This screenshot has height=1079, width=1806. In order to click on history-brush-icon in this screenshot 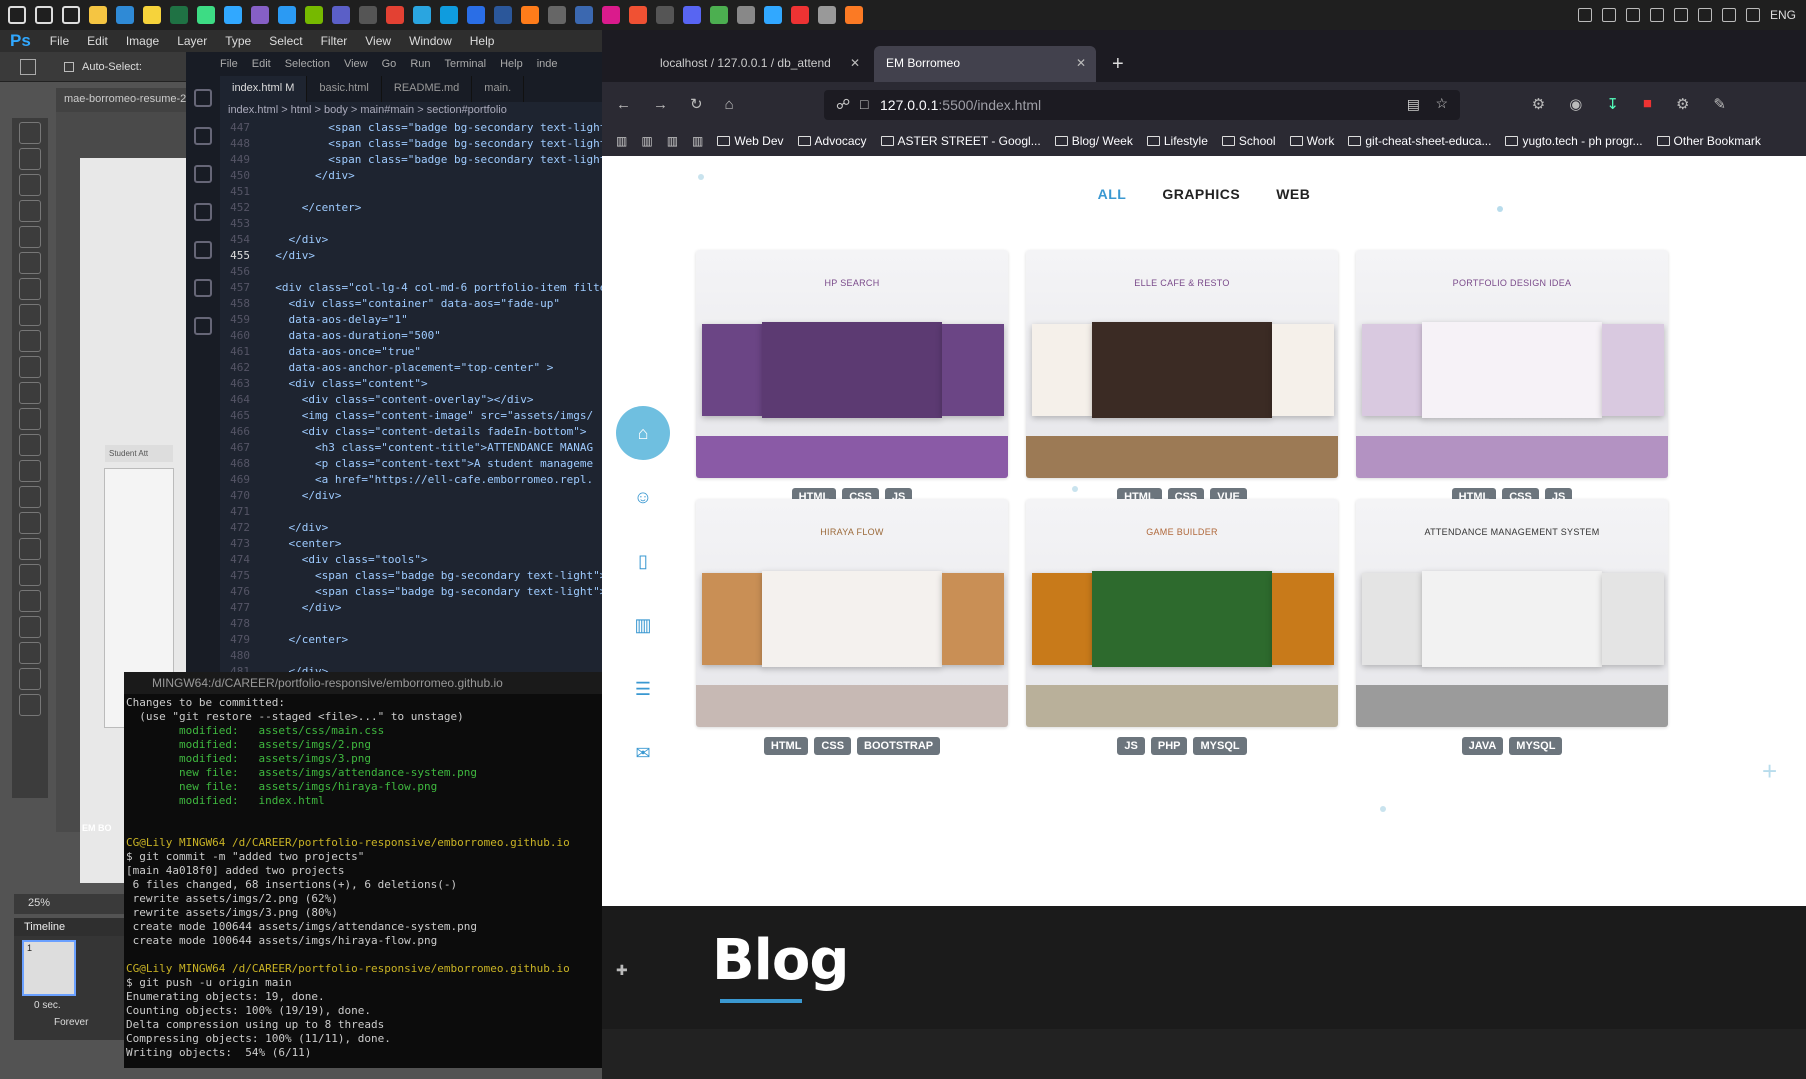, I will do `click(30, 367)`.